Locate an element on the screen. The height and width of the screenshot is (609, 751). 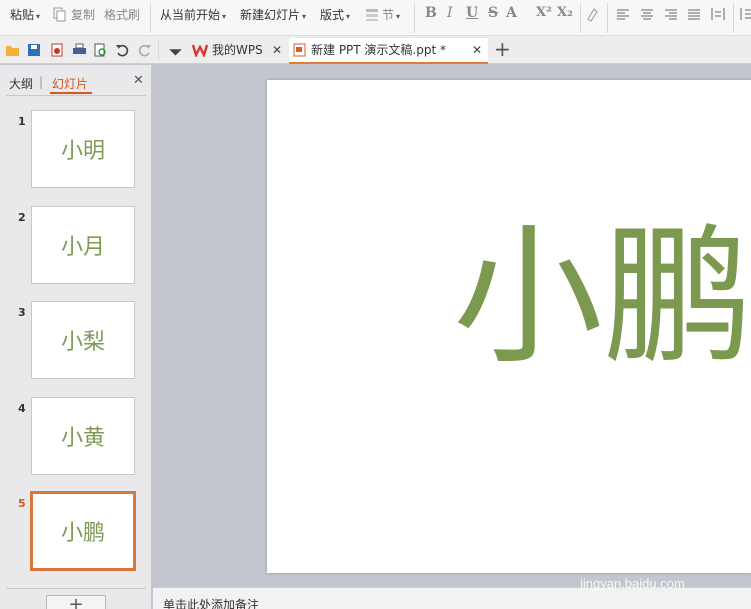
add-slide-button: + is located at coordinates (76, 602).